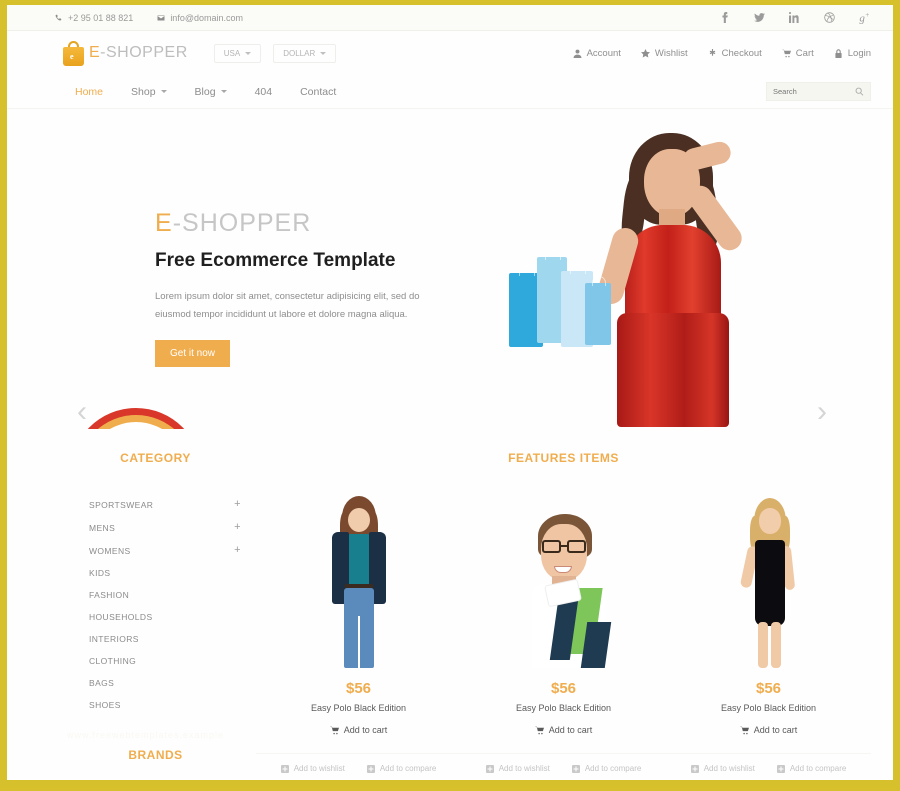  I want to click on sidebar-item-label: WOMENS, so click(110, 550).